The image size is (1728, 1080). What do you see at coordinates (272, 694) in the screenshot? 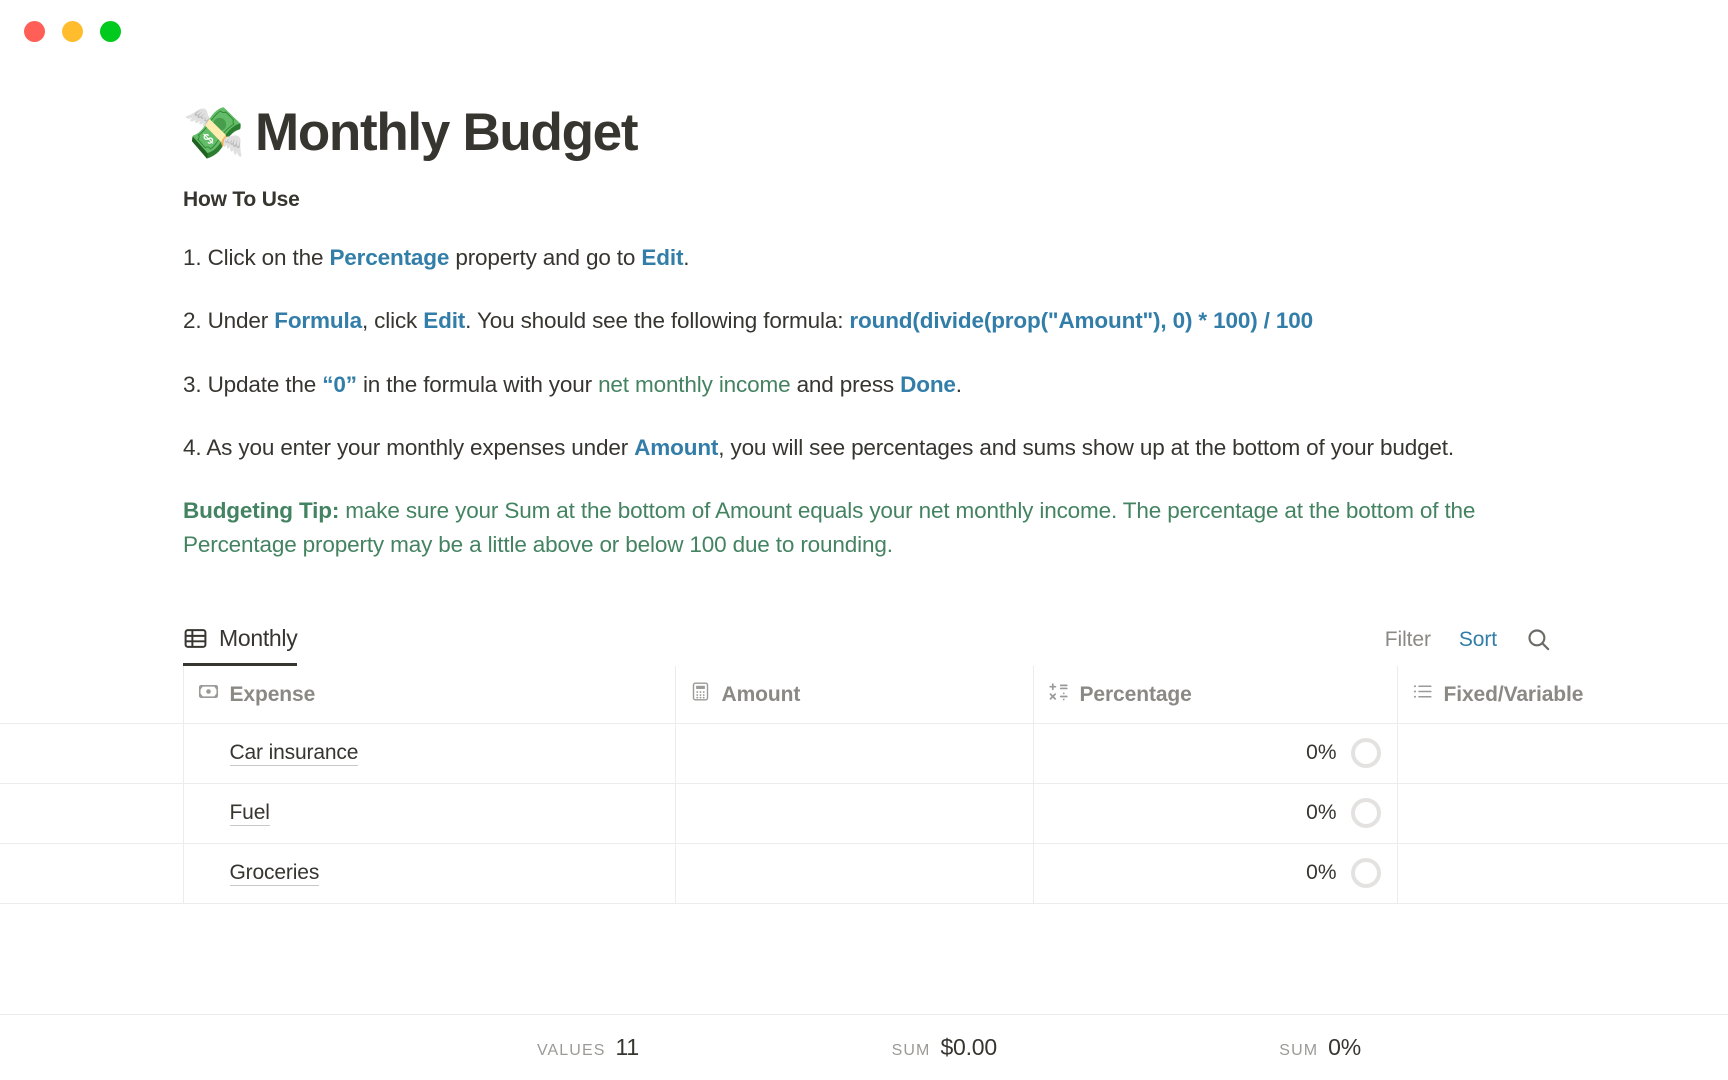
I see `column-header-expense-label: Expense` at bounding box center [272, 694].